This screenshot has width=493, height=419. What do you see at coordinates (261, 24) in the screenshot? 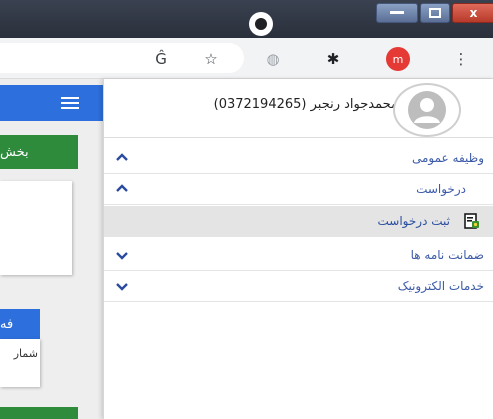
I see `incognito-profile-icon` at bounding box center [261, 24].